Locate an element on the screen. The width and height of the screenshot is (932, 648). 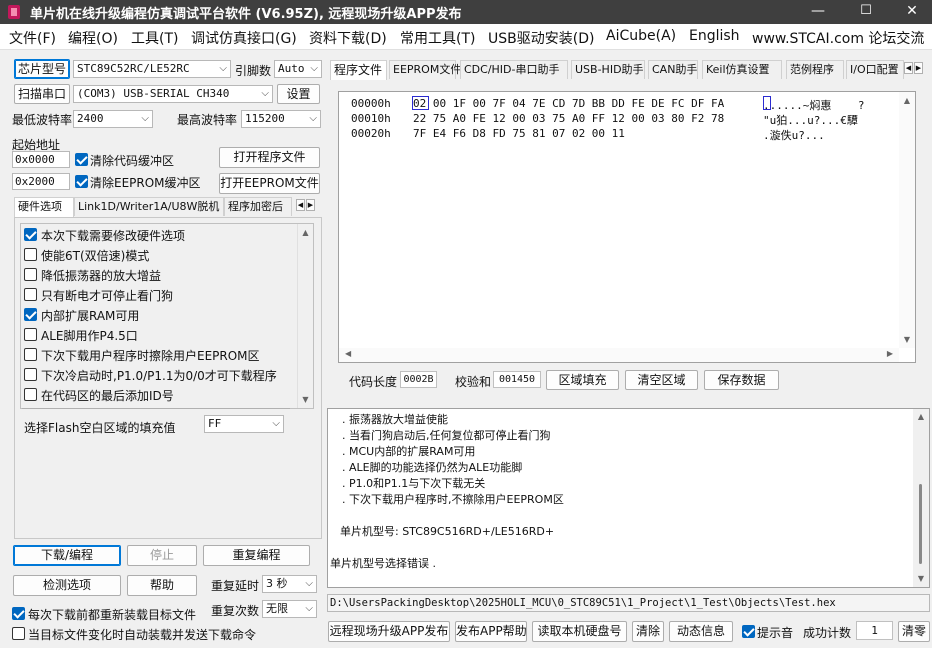
tab-examples: 范例程序 is located at coordinates (815, 69).